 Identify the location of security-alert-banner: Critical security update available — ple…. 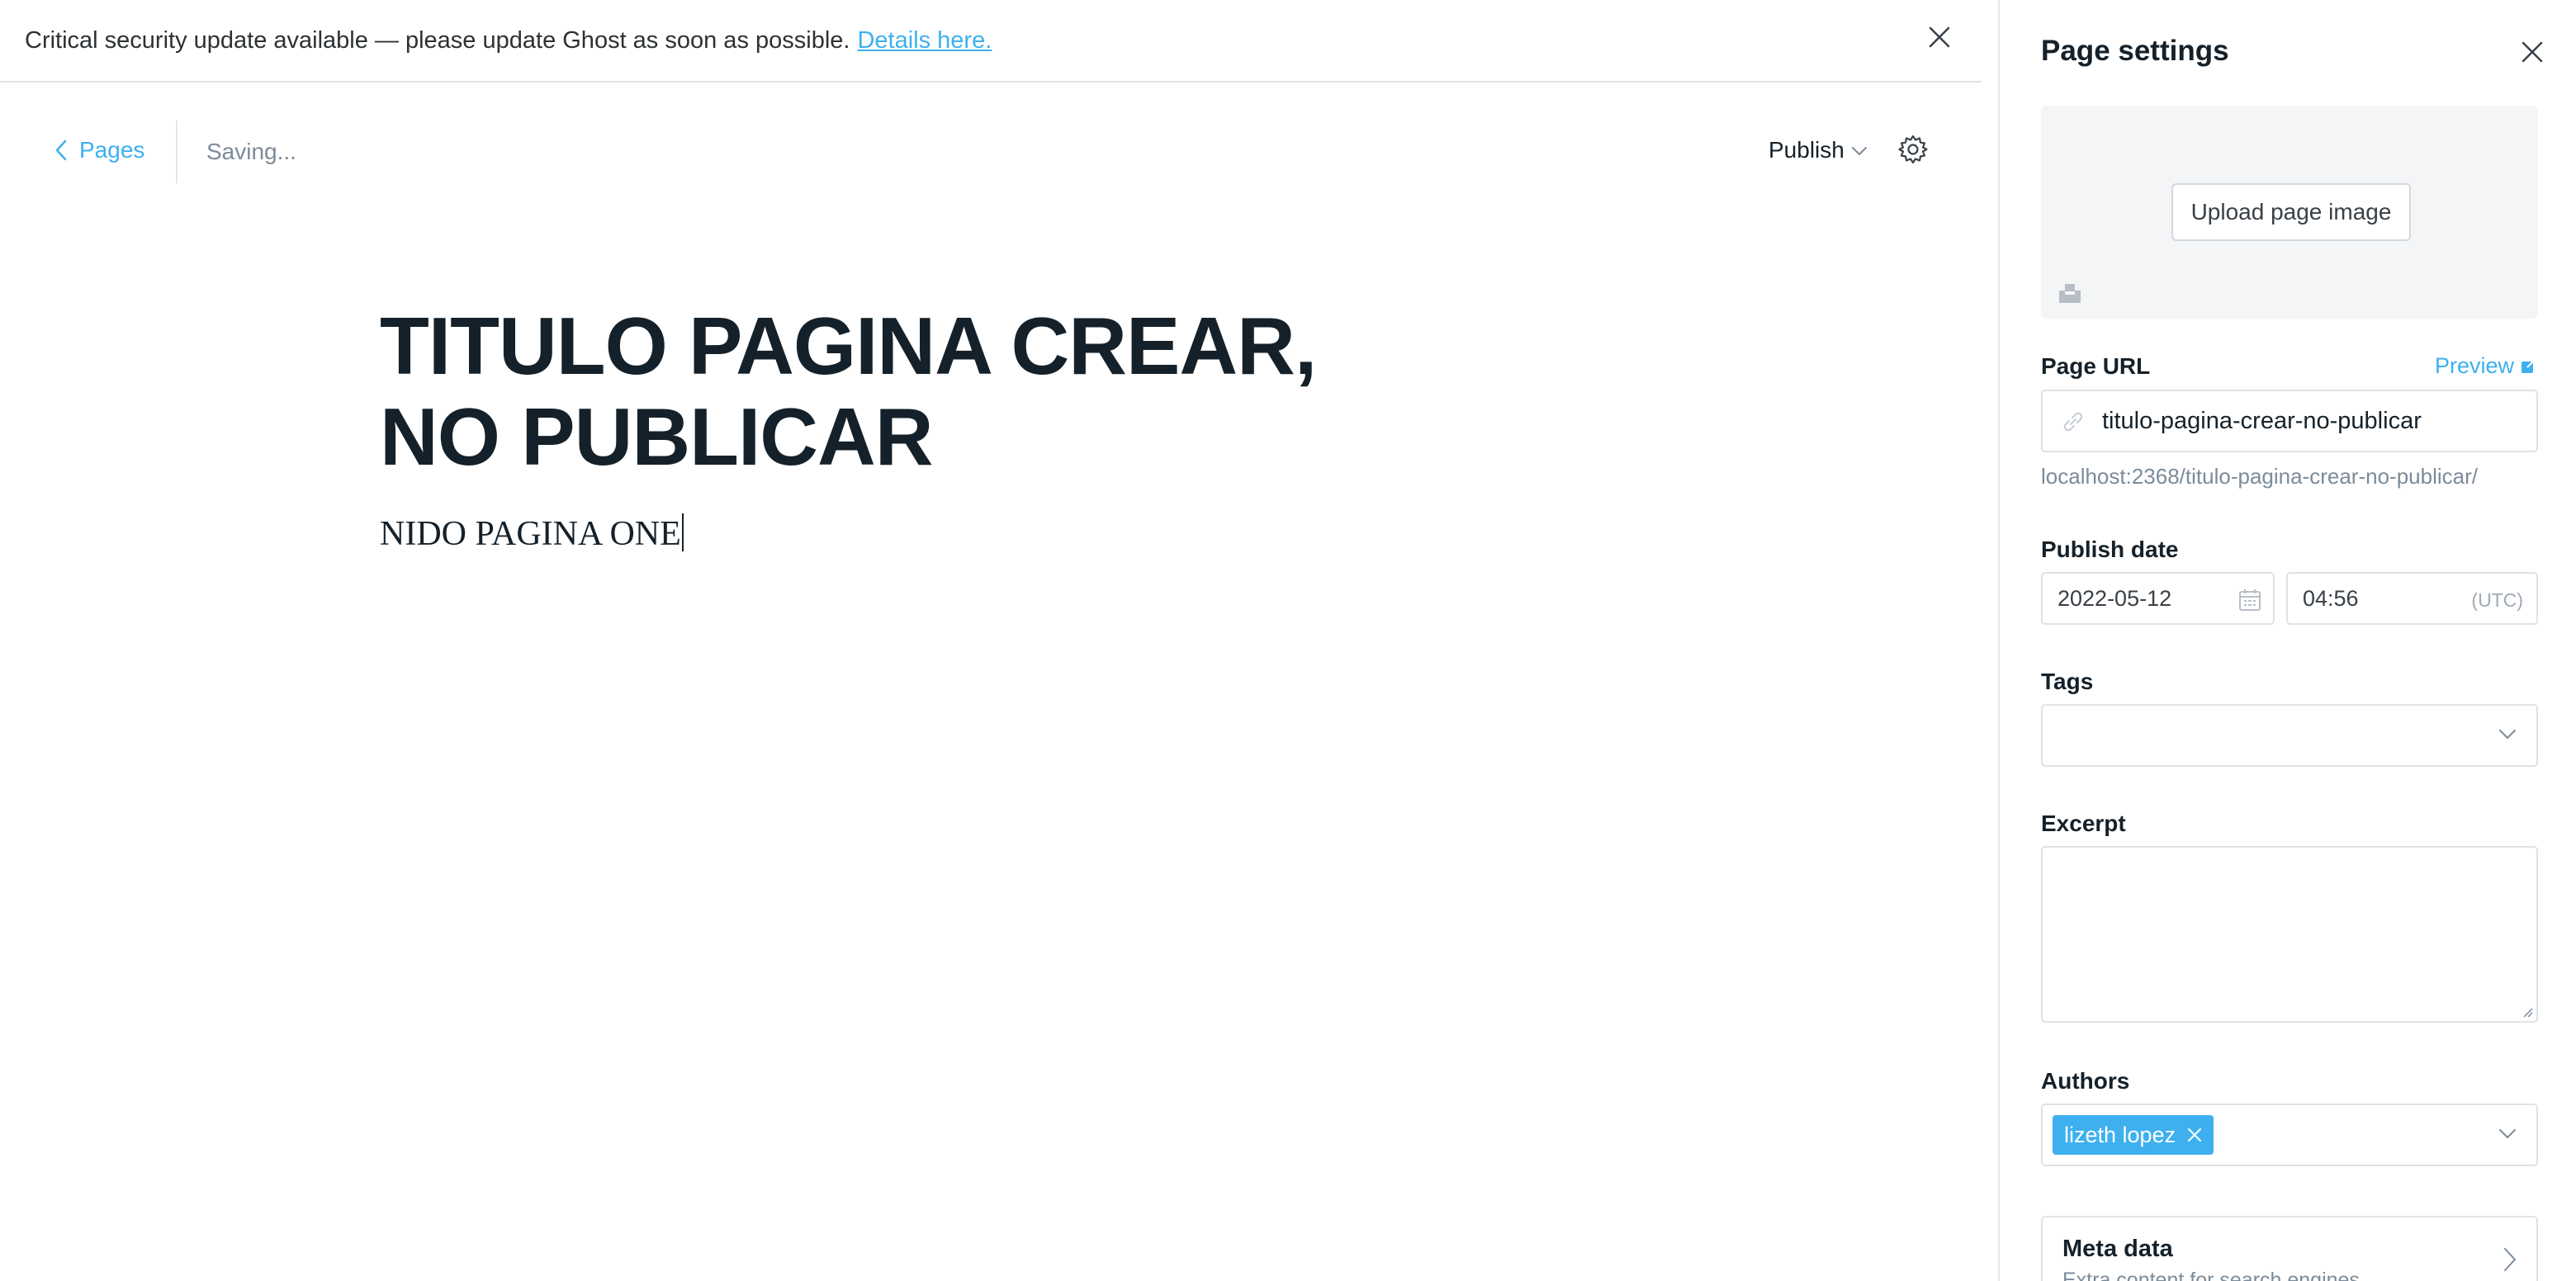
(991, 41).